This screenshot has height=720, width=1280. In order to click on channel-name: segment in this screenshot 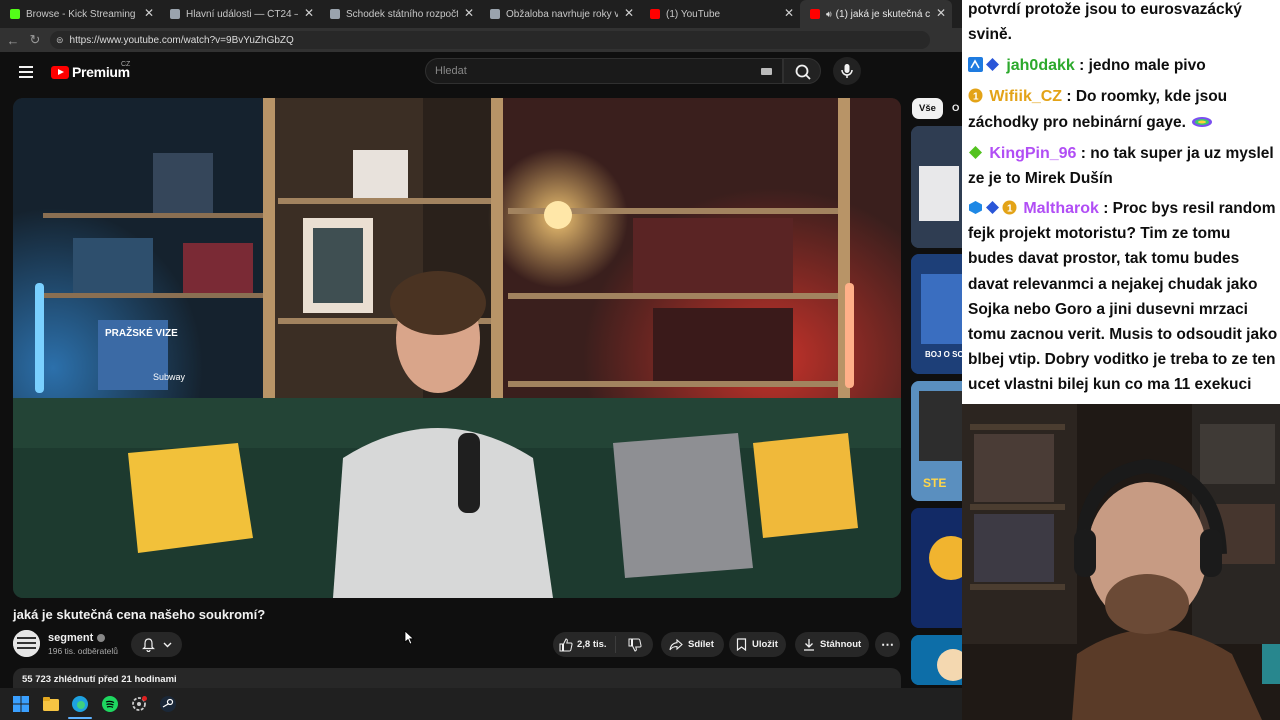, I will do `click(77, 638)`.